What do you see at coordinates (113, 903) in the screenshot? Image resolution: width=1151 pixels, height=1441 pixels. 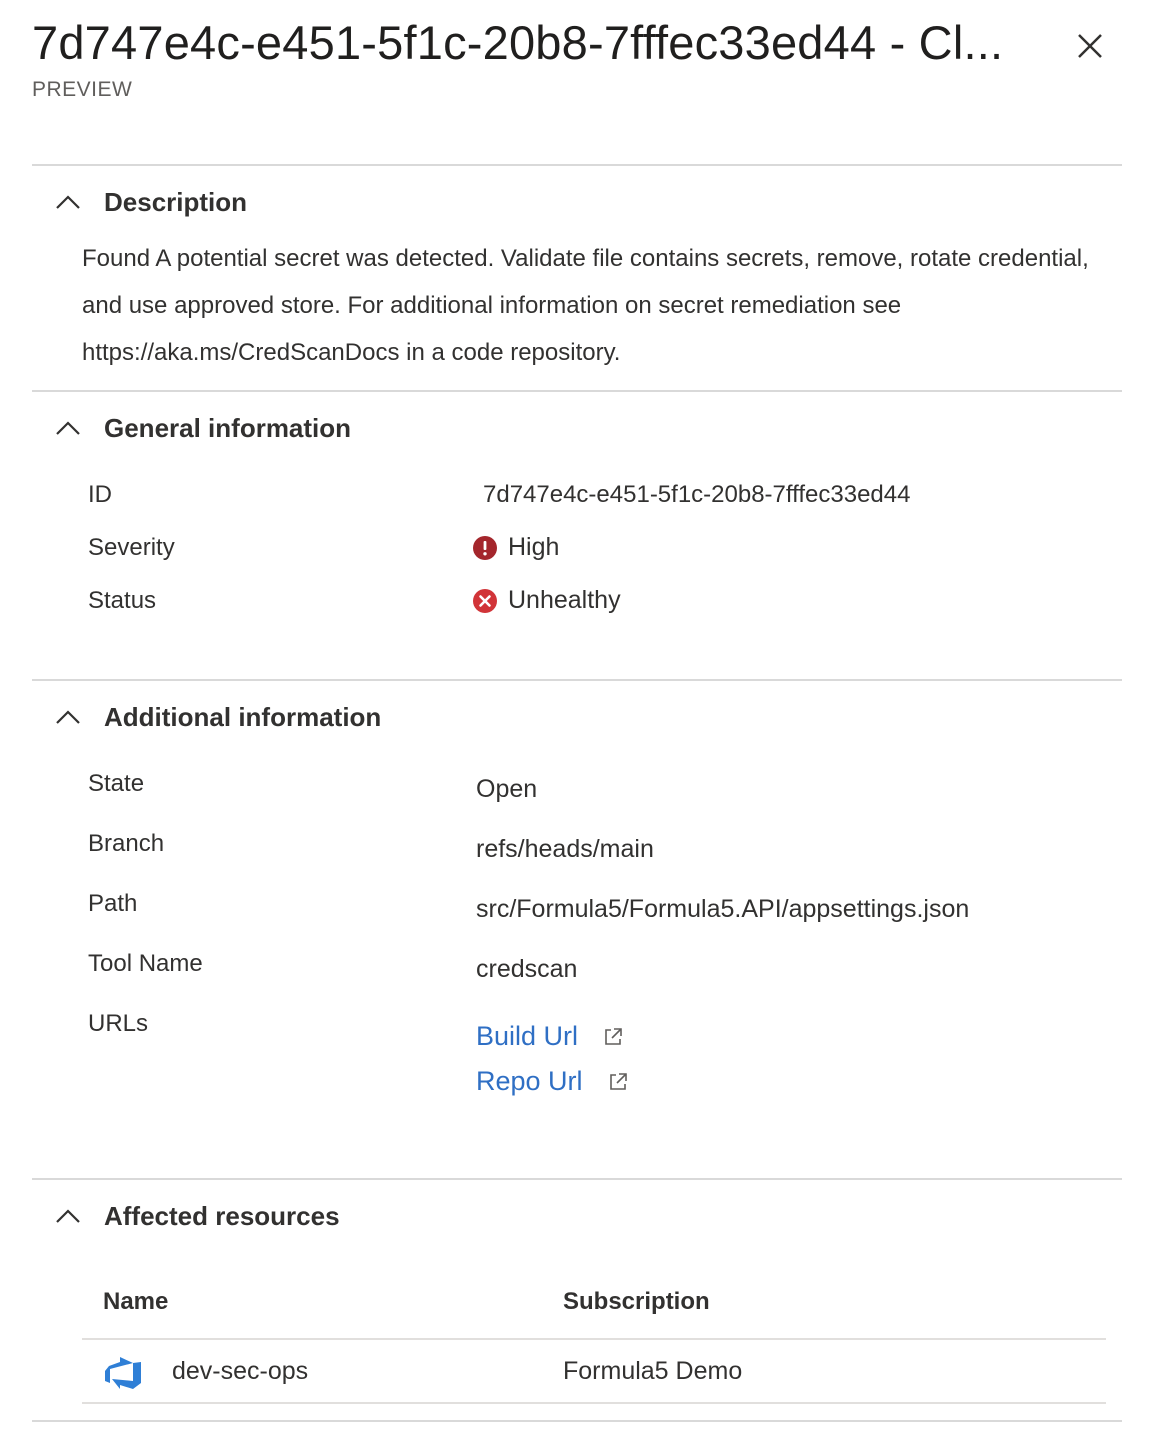 I see `path-label: Path` at bounding box center [113, 903].